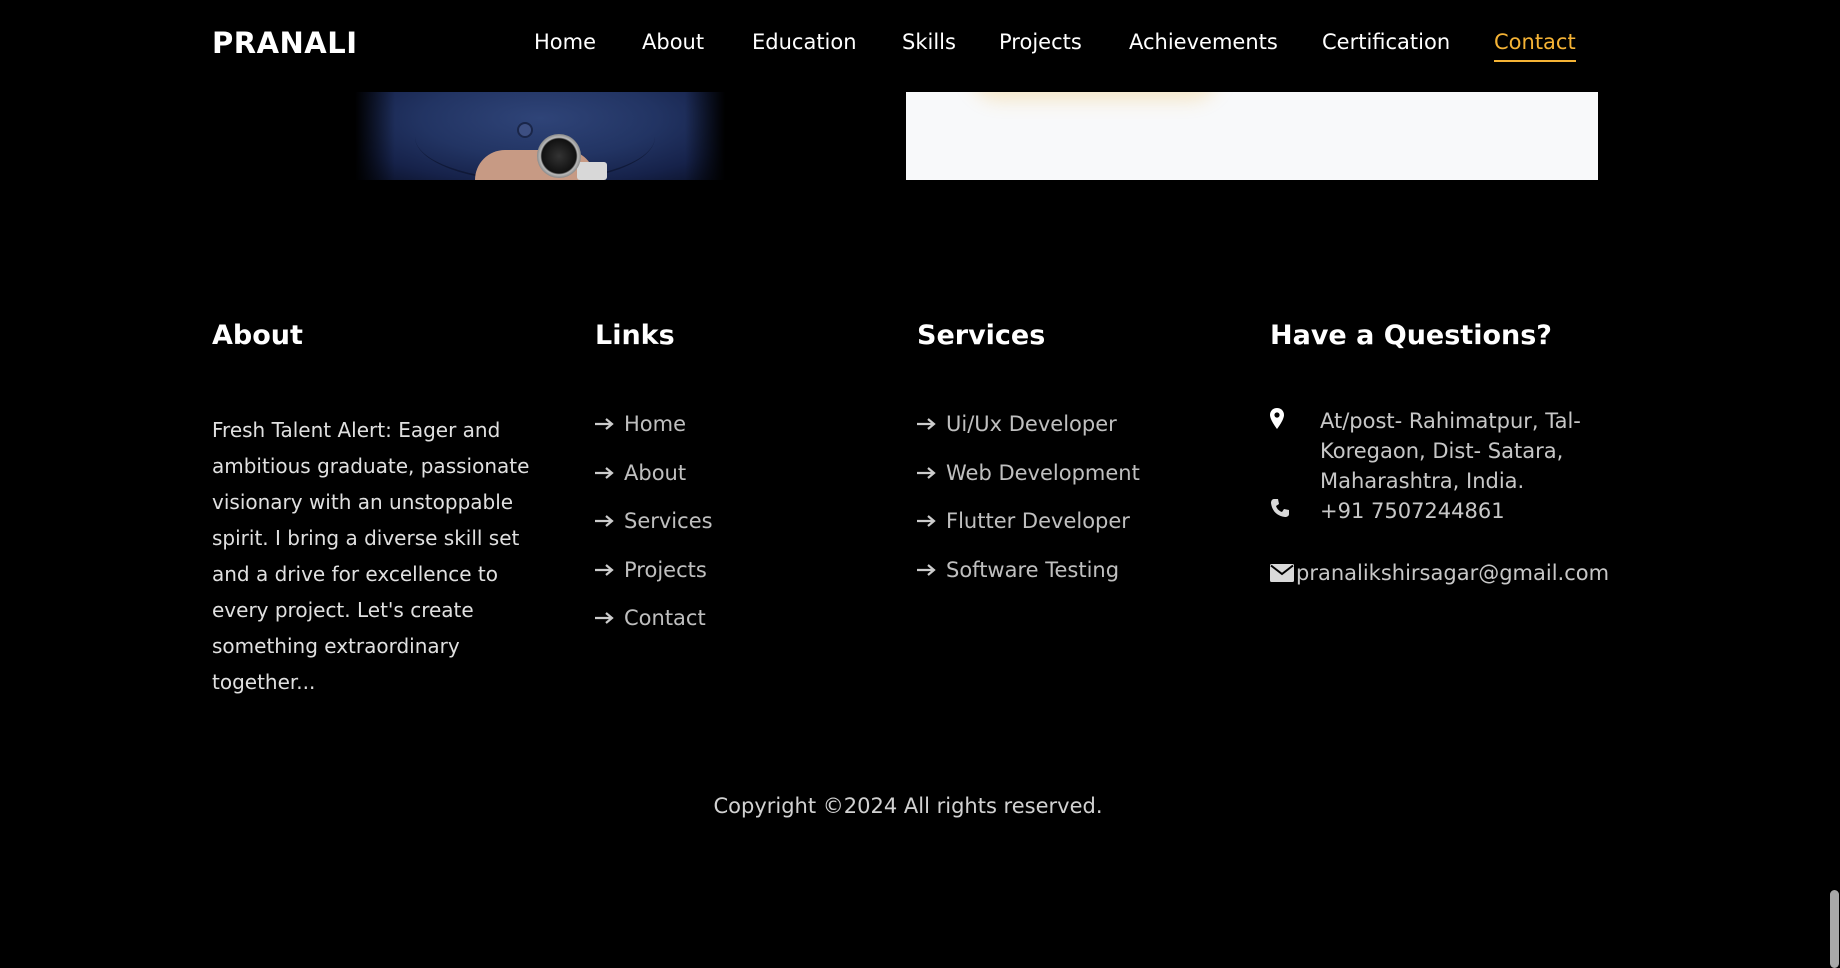  I want to click on service-link-flutter: Flutter Developer, so click(1023, 521).